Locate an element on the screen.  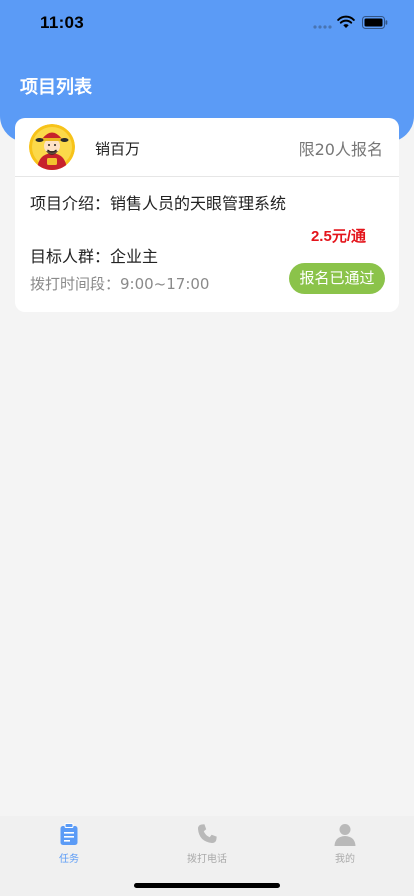
tab-label: 拨打电话 is located at coordinates (207, 859).